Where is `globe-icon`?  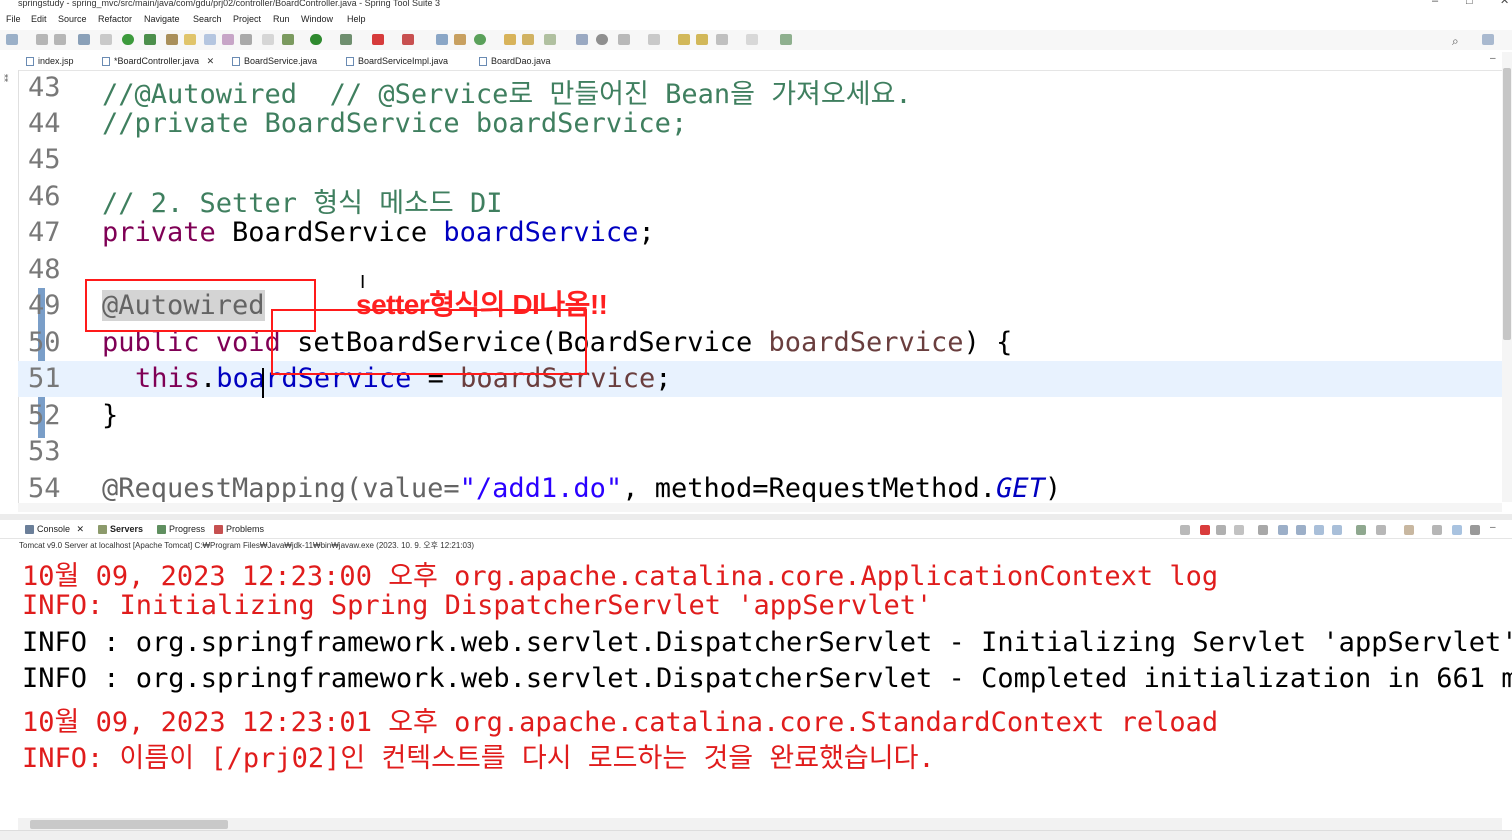
globe-icon is located at coordinates (602, 39).